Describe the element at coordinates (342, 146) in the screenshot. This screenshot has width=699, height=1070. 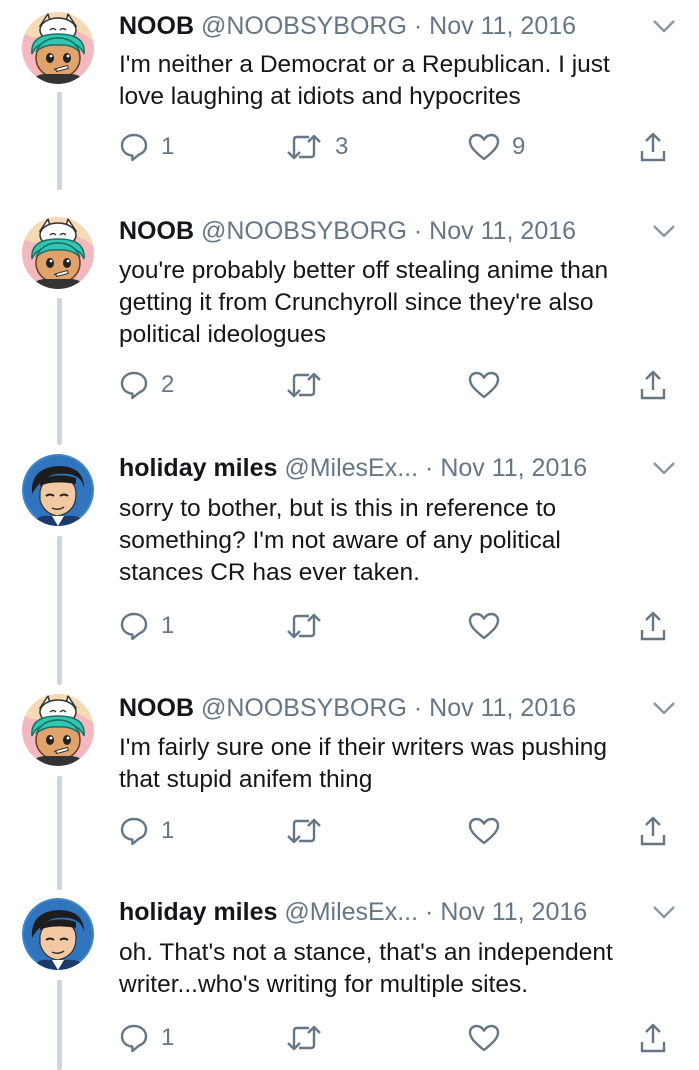
I see `retweet-count: 3` at that location.